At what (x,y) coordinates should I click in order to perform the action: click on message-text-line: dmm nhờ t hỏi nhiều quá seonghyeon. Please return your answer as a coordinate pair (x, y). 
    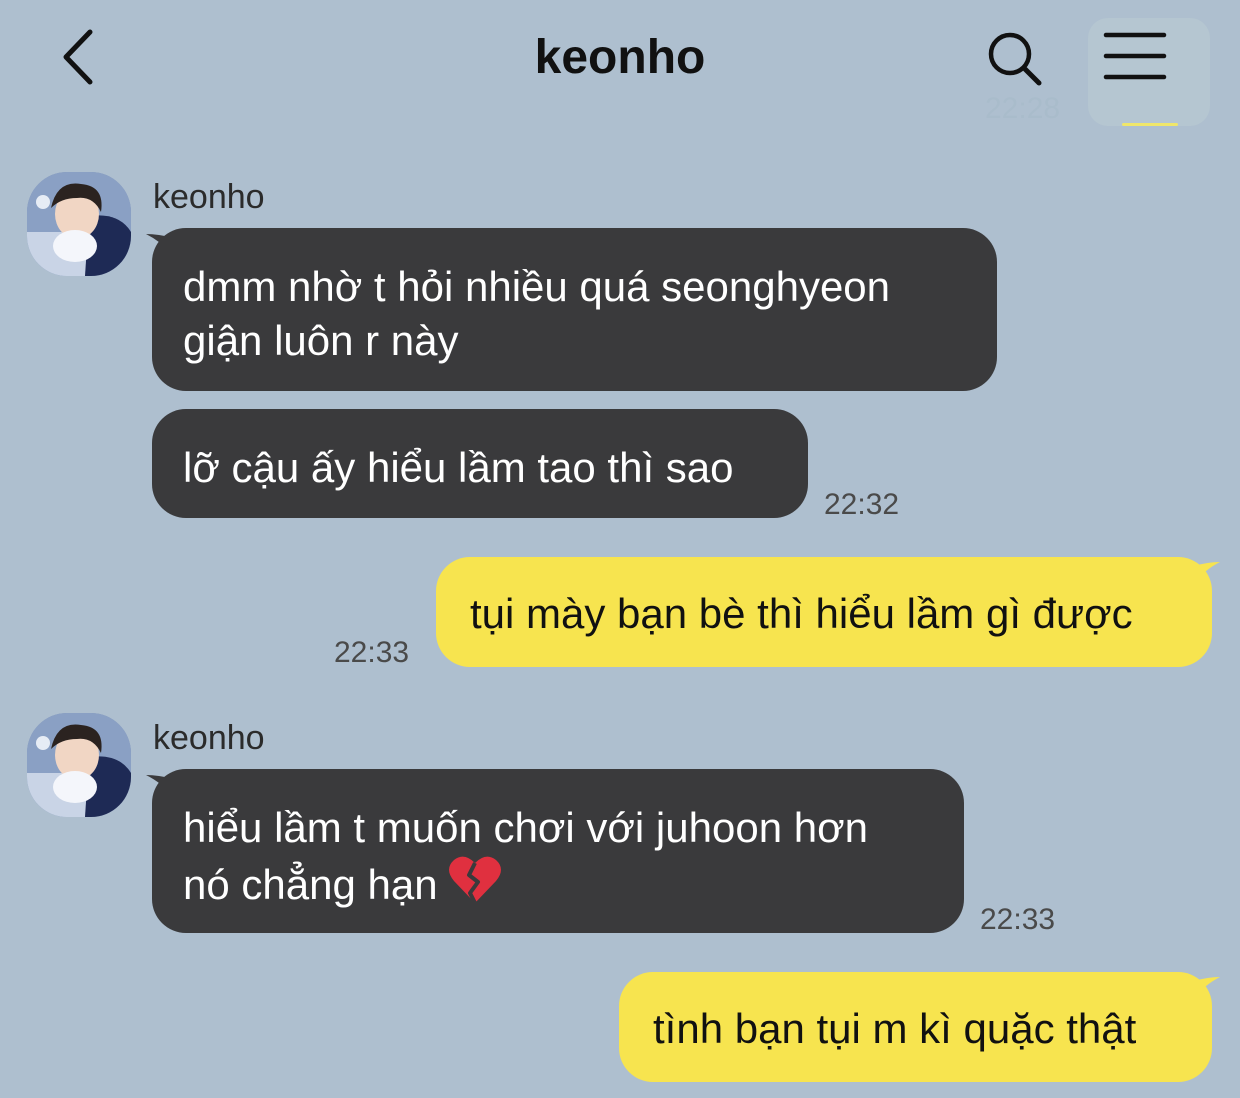
    Looking at the image, I should click on (537, 286).